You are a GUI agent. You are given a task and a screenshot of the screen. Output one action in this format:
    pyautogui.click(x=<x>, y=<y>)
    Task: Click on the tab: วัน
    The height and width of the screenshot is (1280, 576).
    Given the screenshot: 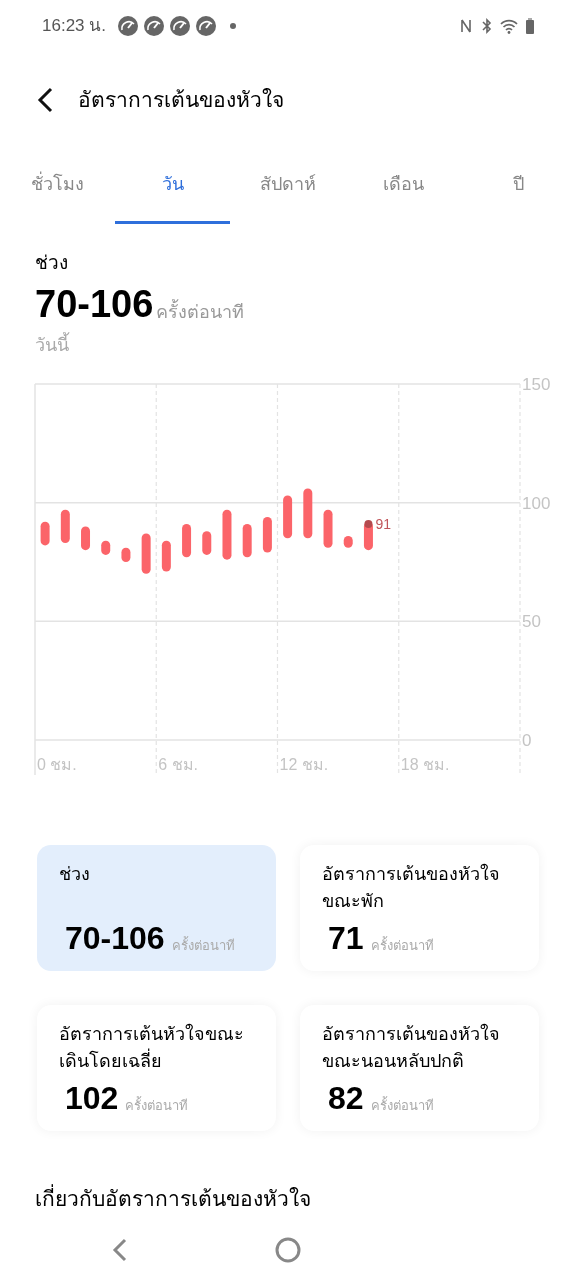 What is the action you would take?
    pyautogui.click(x=173, y=186)
    